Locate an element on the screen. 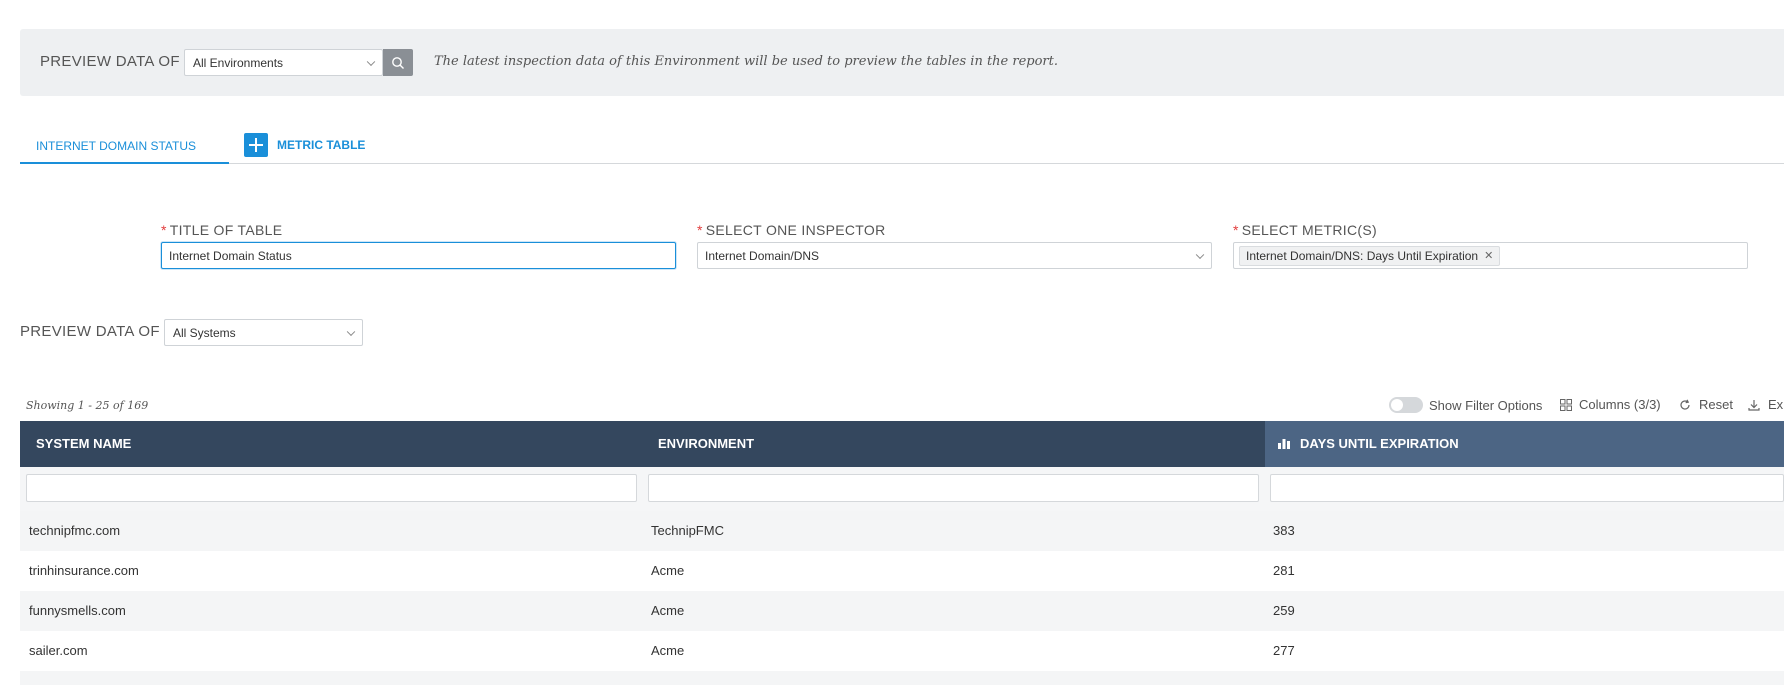 Image resolution: width=1784 pixels, height=685 pixels. column-header-system-name: SYSTEM NAME is located at coordinates (83, 444).